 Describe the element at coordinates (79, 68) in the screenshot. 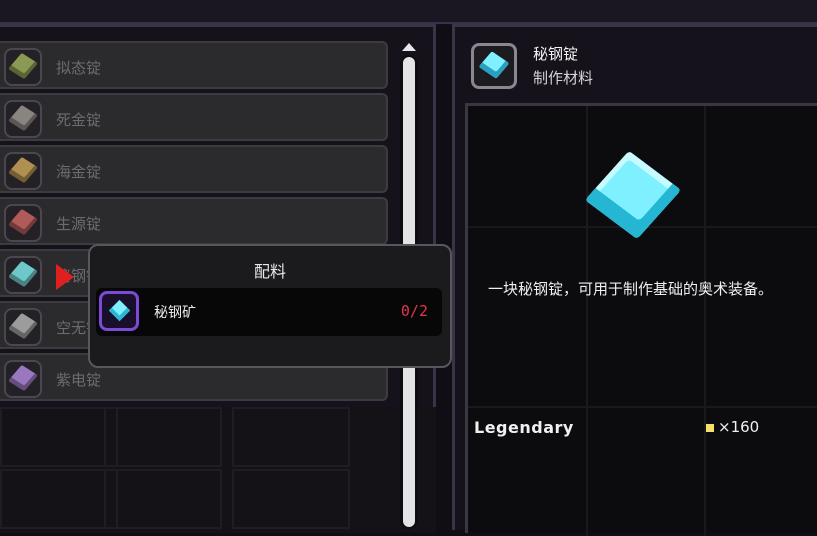

I see `list-item-label: 拟态锭` at that location.